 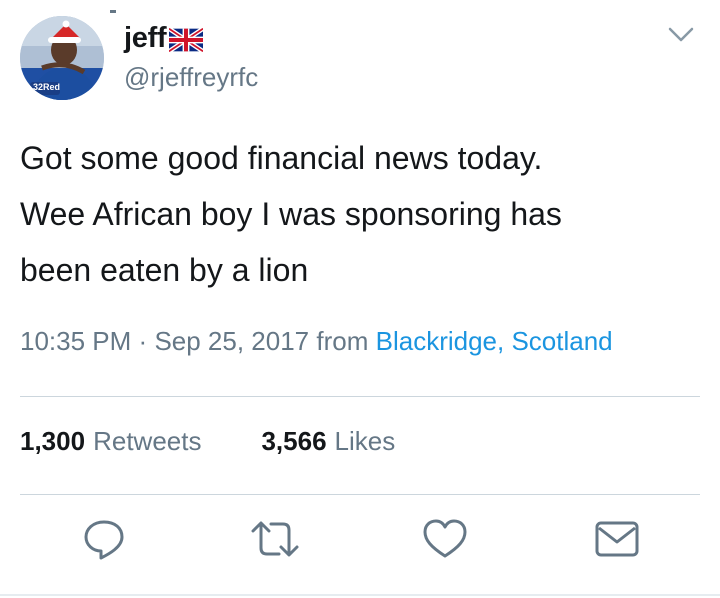 I want to click on tweet-time: 10:35 PM, so click(x=75, y=341).